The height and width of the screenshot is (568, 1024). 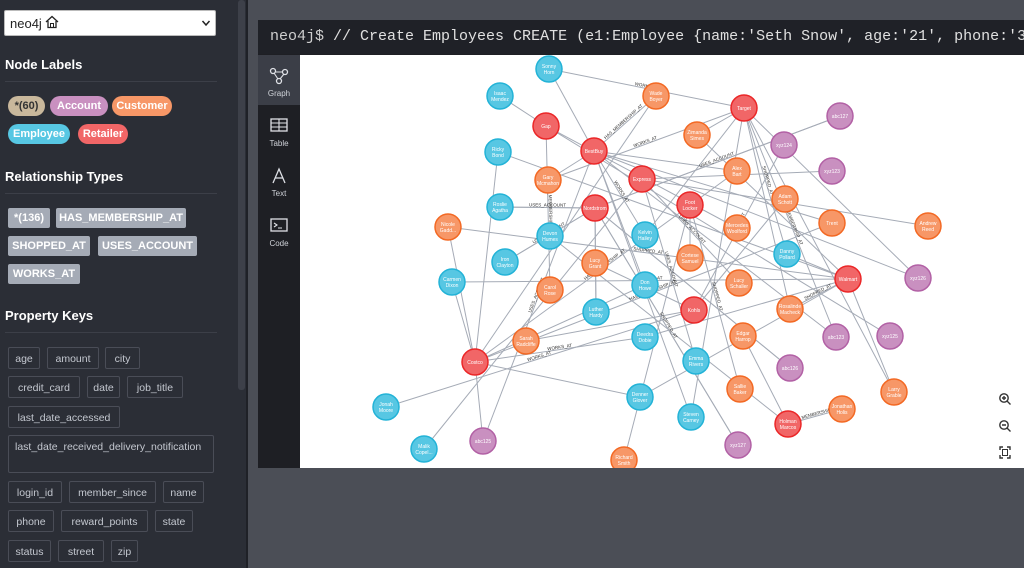 What do you see at coordinates (832, 171) in the screenshot?
I see `graph-node: xyz123` at bounding box center [832, 171].